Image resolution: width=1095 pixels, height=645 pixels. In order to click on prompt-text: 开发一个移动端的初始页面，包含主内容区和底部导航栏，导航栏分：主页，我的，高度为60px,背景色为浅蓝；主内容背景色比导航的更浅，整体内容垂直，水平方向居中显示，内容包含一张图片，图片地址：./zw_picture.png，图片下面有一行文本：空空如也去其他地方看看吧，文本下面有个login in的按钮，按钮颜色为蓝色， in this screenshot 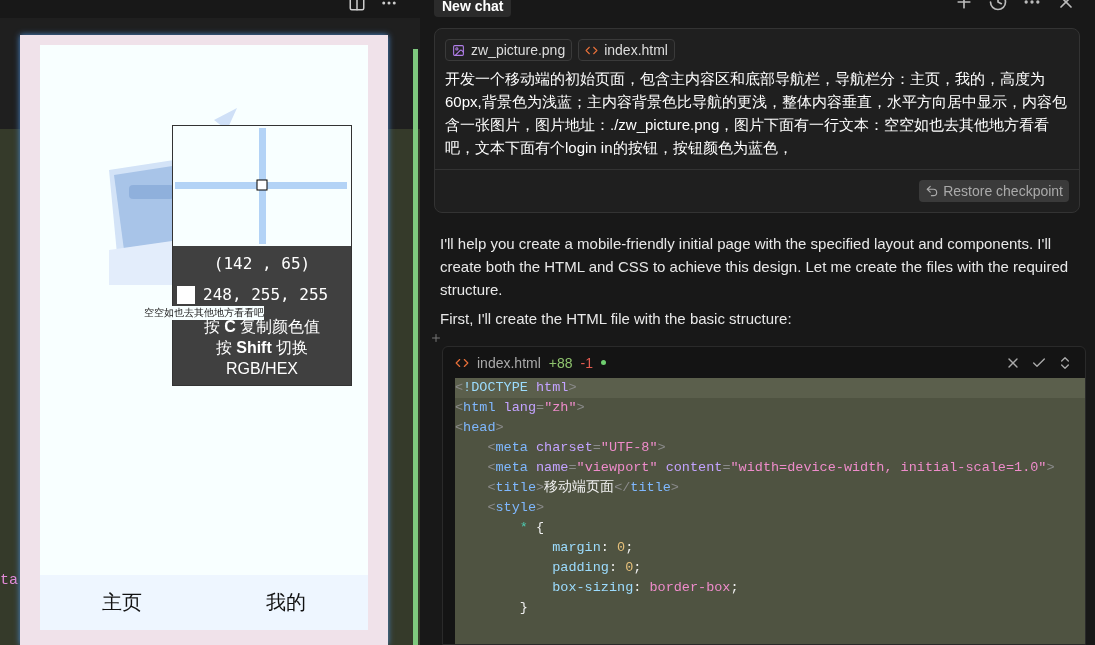, I will do `click(756, 113)`.